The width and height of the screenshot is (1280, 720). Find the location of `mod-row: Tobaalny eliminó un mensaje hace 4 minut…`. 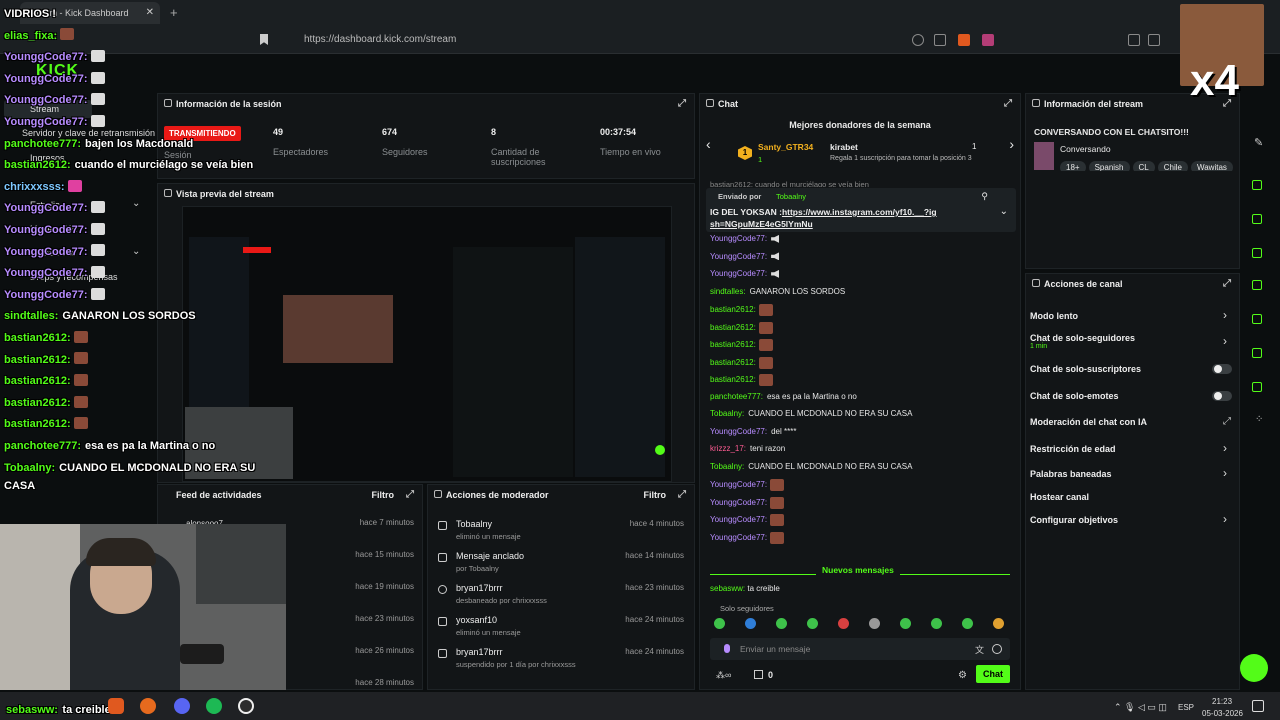

mod-row: Tobaalny eliminó un mensaje hace 4 minut… is located at coordinates (561, 533).